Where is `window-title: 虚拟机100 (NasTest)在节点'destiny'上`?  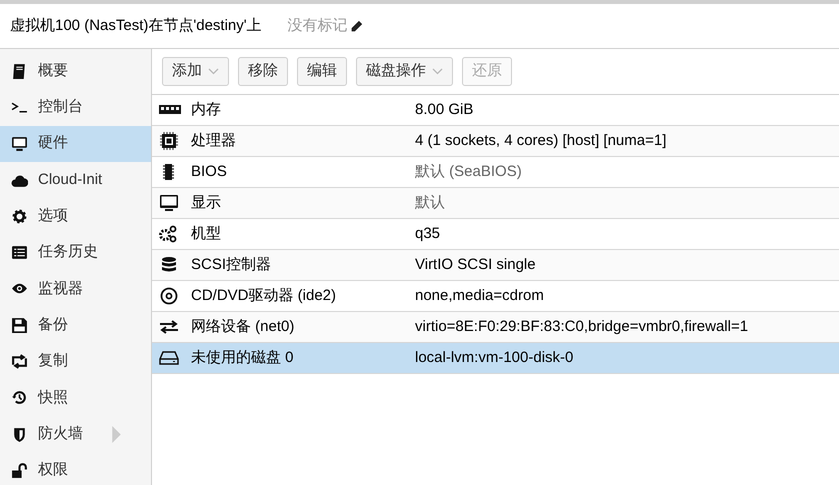 window-title: 虚拟机100 (NasTest)在节点'destiny'上 is located at coordinates (136, 26).